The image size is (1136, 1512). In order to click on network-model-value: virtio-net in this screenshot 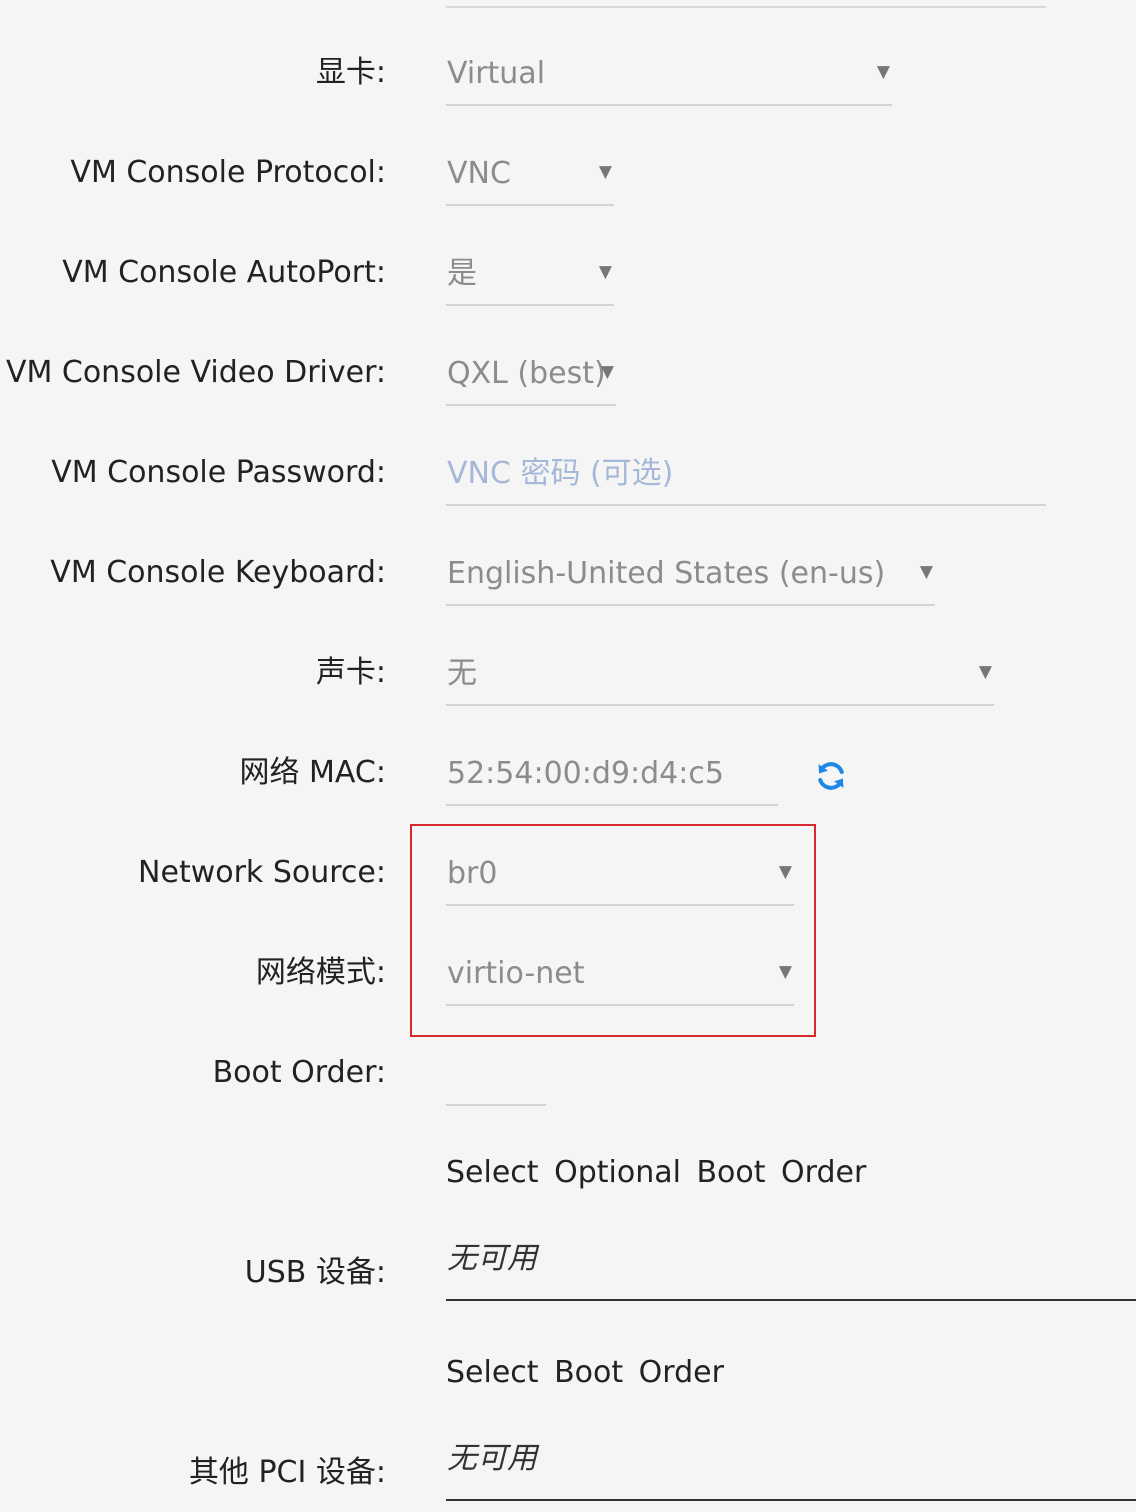, I will do `click(516, 973)`.